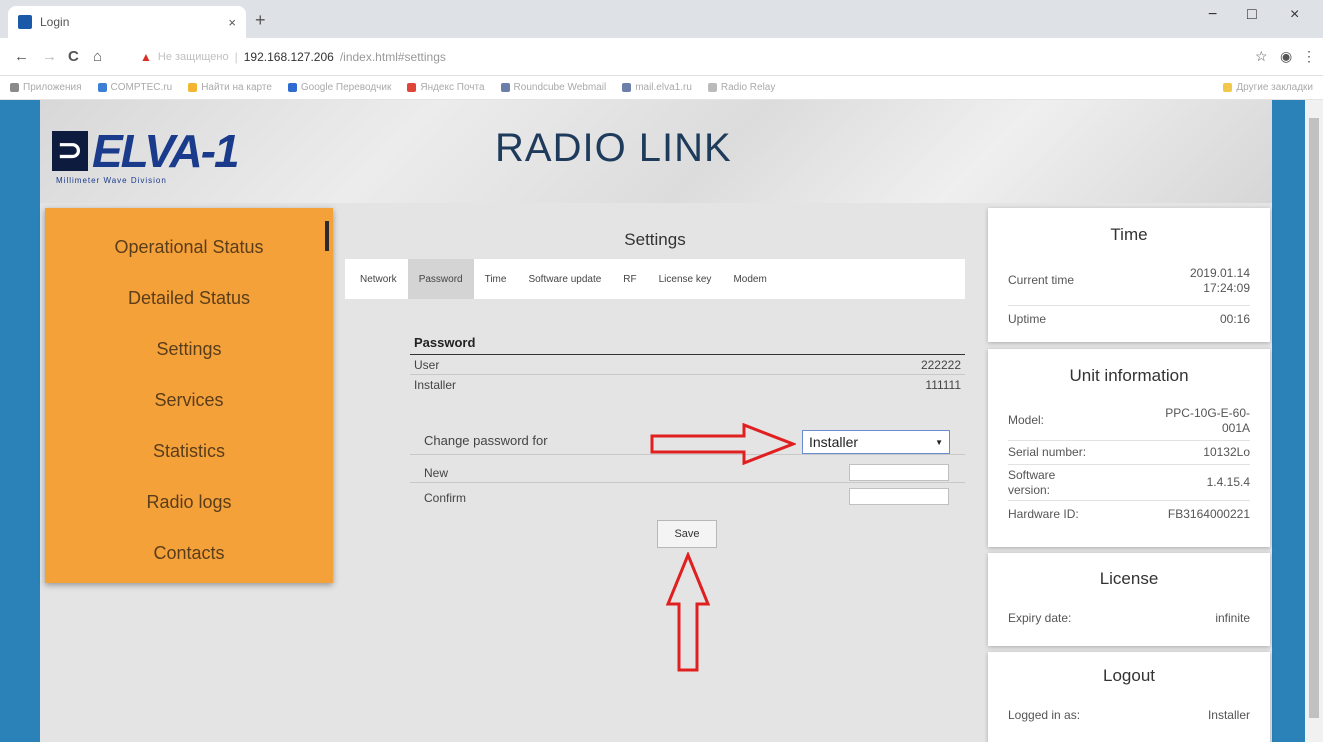 This screenshot has width=1323, height=742. I want to click on tab-software-update: Software update, so click(564, 279).